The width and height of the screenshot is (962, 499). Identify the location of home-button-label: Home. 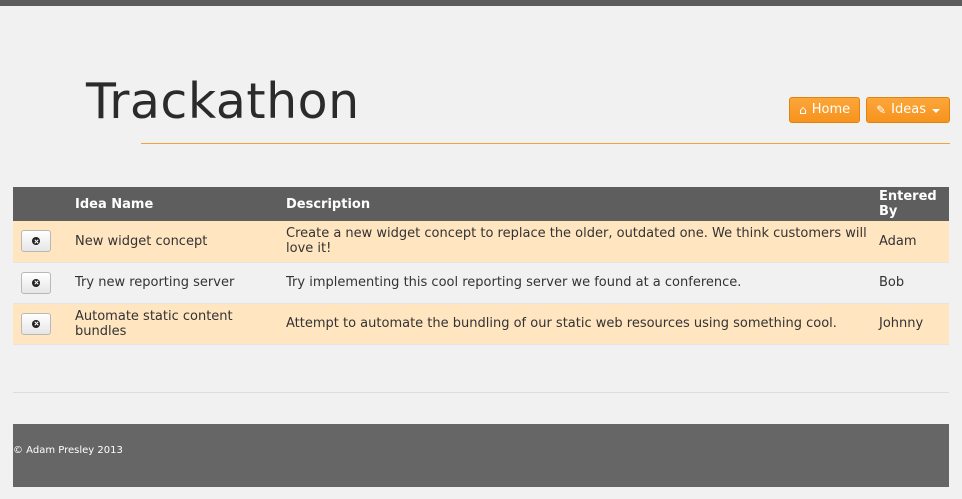
(831, 109).